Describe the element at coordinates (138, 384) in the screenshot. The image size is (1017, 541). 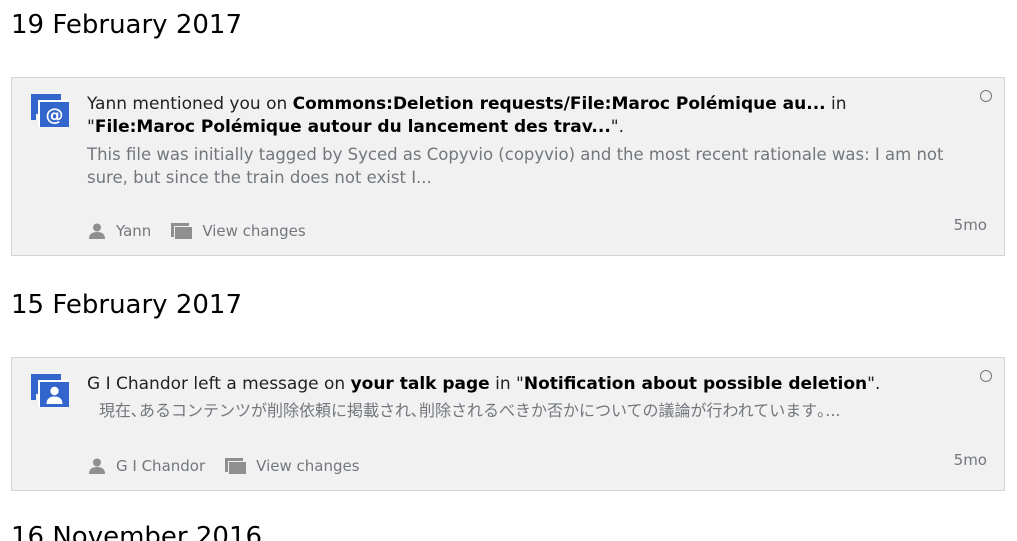
I see `actor-name: G I Chandor` at that location.